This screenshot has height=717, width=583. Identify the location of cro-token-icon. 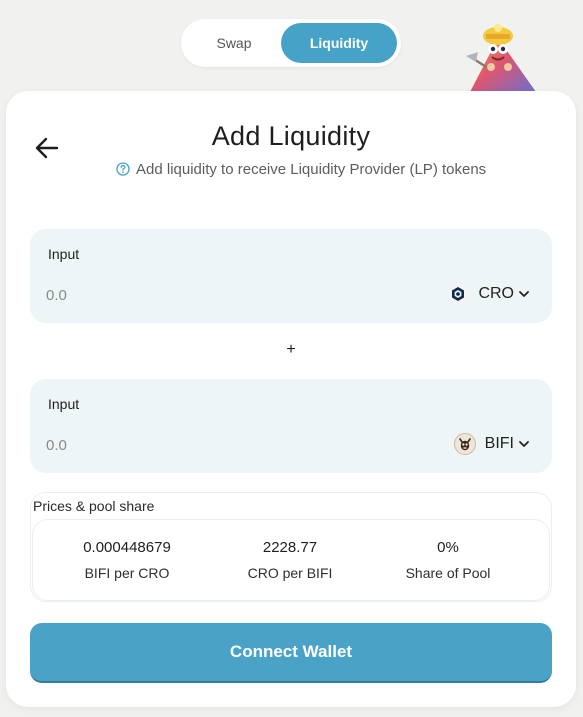
(458, 294).